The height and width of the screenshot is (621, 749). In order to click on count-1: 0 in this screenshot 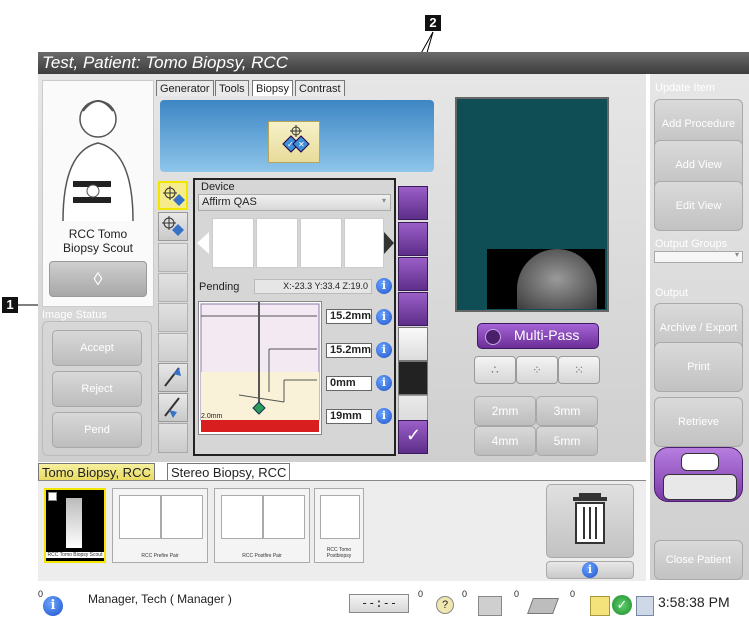, I will do `click(421, 594)`.